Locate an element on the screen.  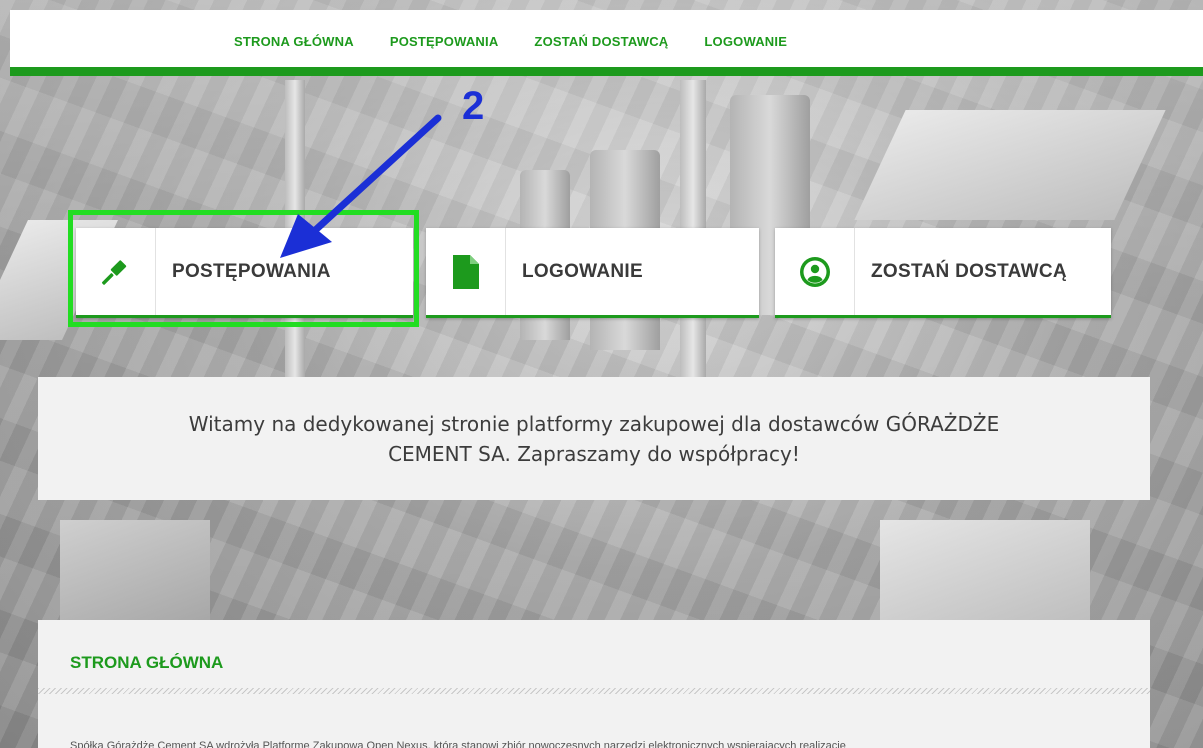
tile-logowanie: LOGOWANIE is located at coordinates (592, 273).